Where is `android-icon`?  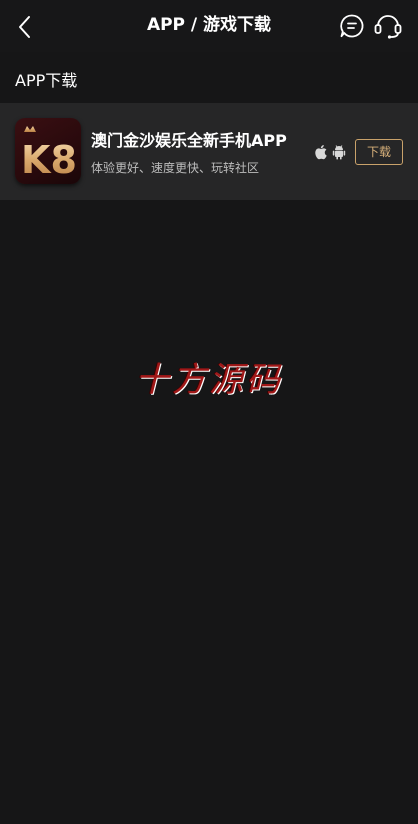 android-icon is located at coordinates (339, 152).